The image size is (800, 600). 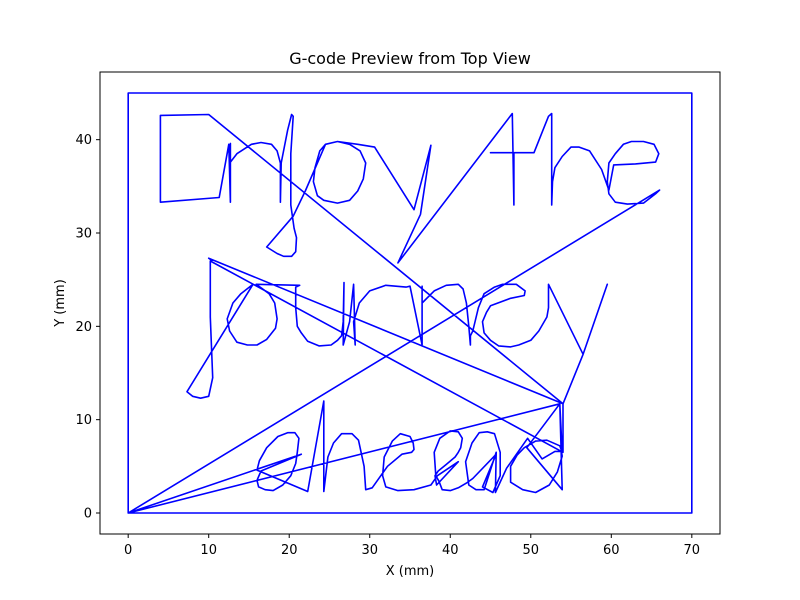 I want to click on x-tick-label: 10, so click(x=208, y=550).